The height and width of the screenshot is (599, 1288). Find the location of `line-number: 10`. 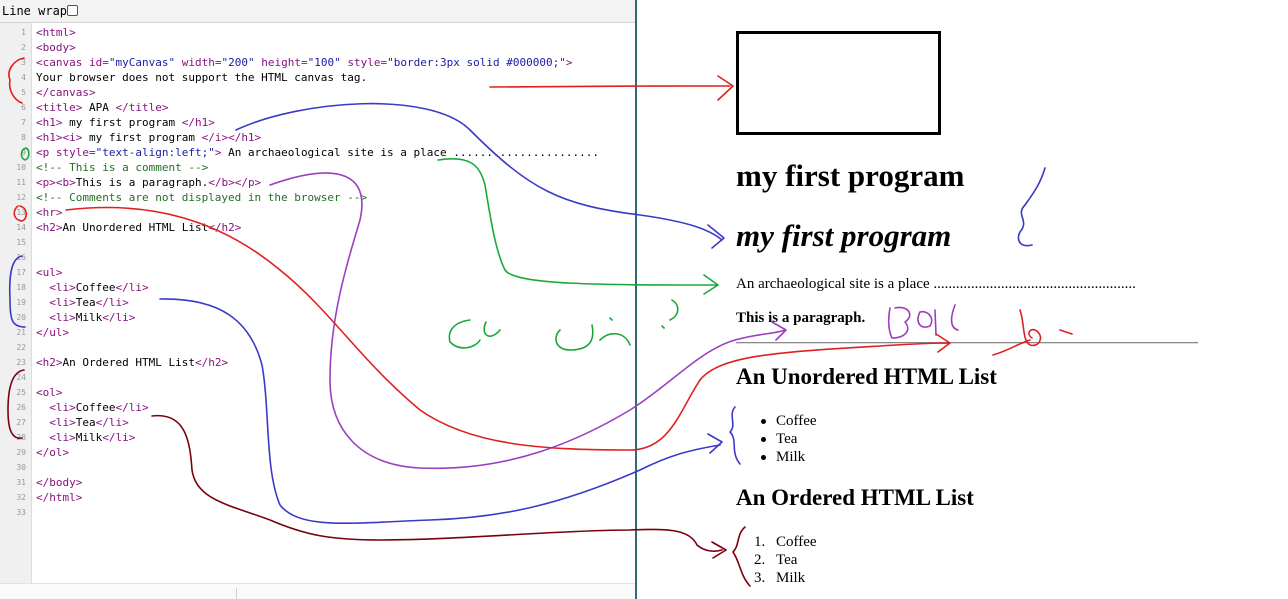

line-number: 10 is located at coordinates (21, 167).